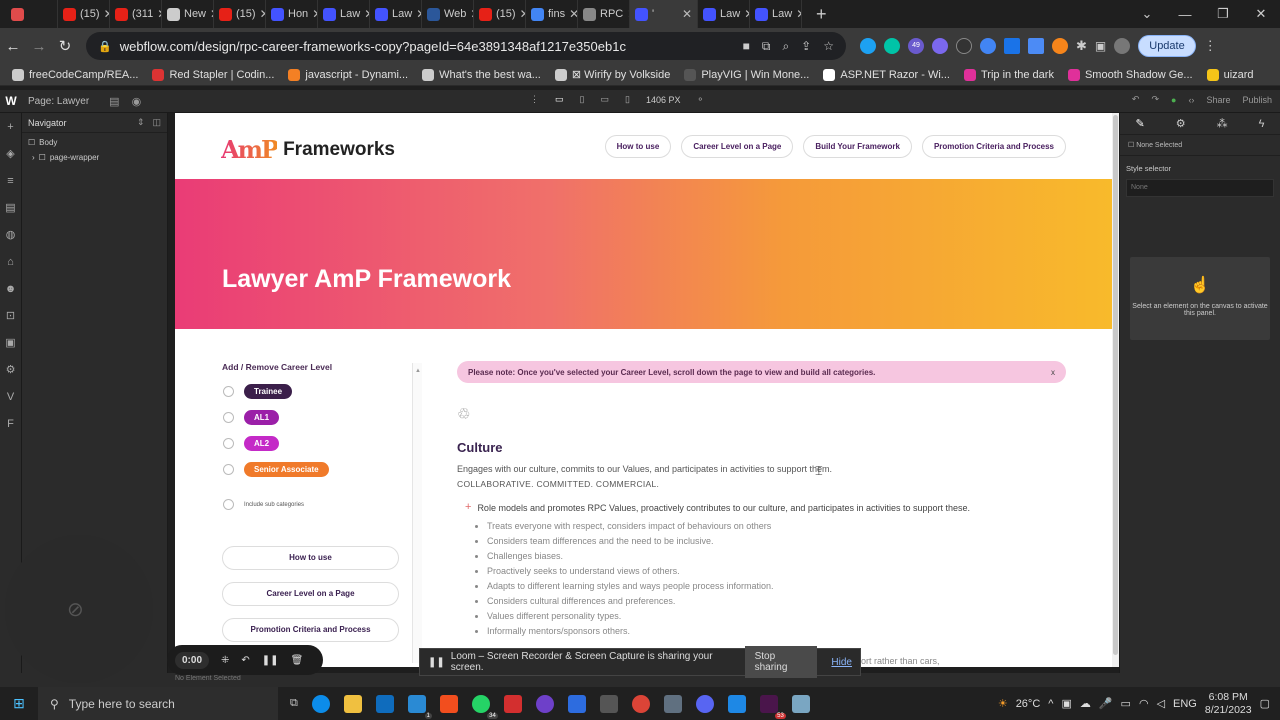 The image size is (1280, 720). What do you see at coordinates (608, 703) in the screenshot?
I see `capcut-icon` at bounding box center [608, 703].